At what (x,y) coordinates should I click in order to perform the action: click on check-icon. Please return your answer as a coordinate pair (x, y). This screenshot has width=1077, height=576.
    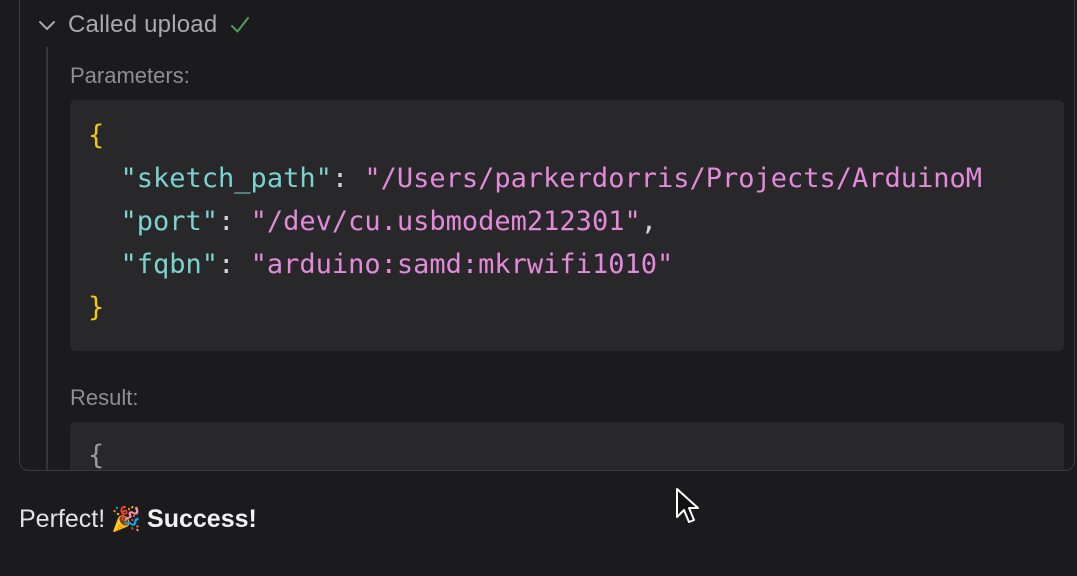
    Looking at the image, I should click on (240, 25).